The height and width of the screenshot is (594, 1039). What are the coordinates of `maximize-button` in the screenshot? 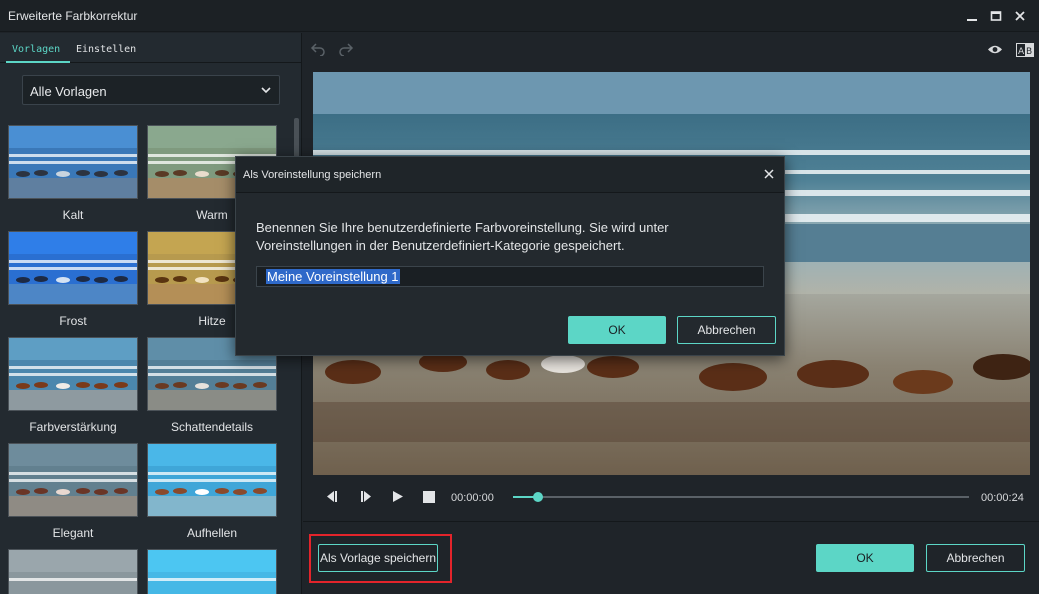 It's located at (996, 16).